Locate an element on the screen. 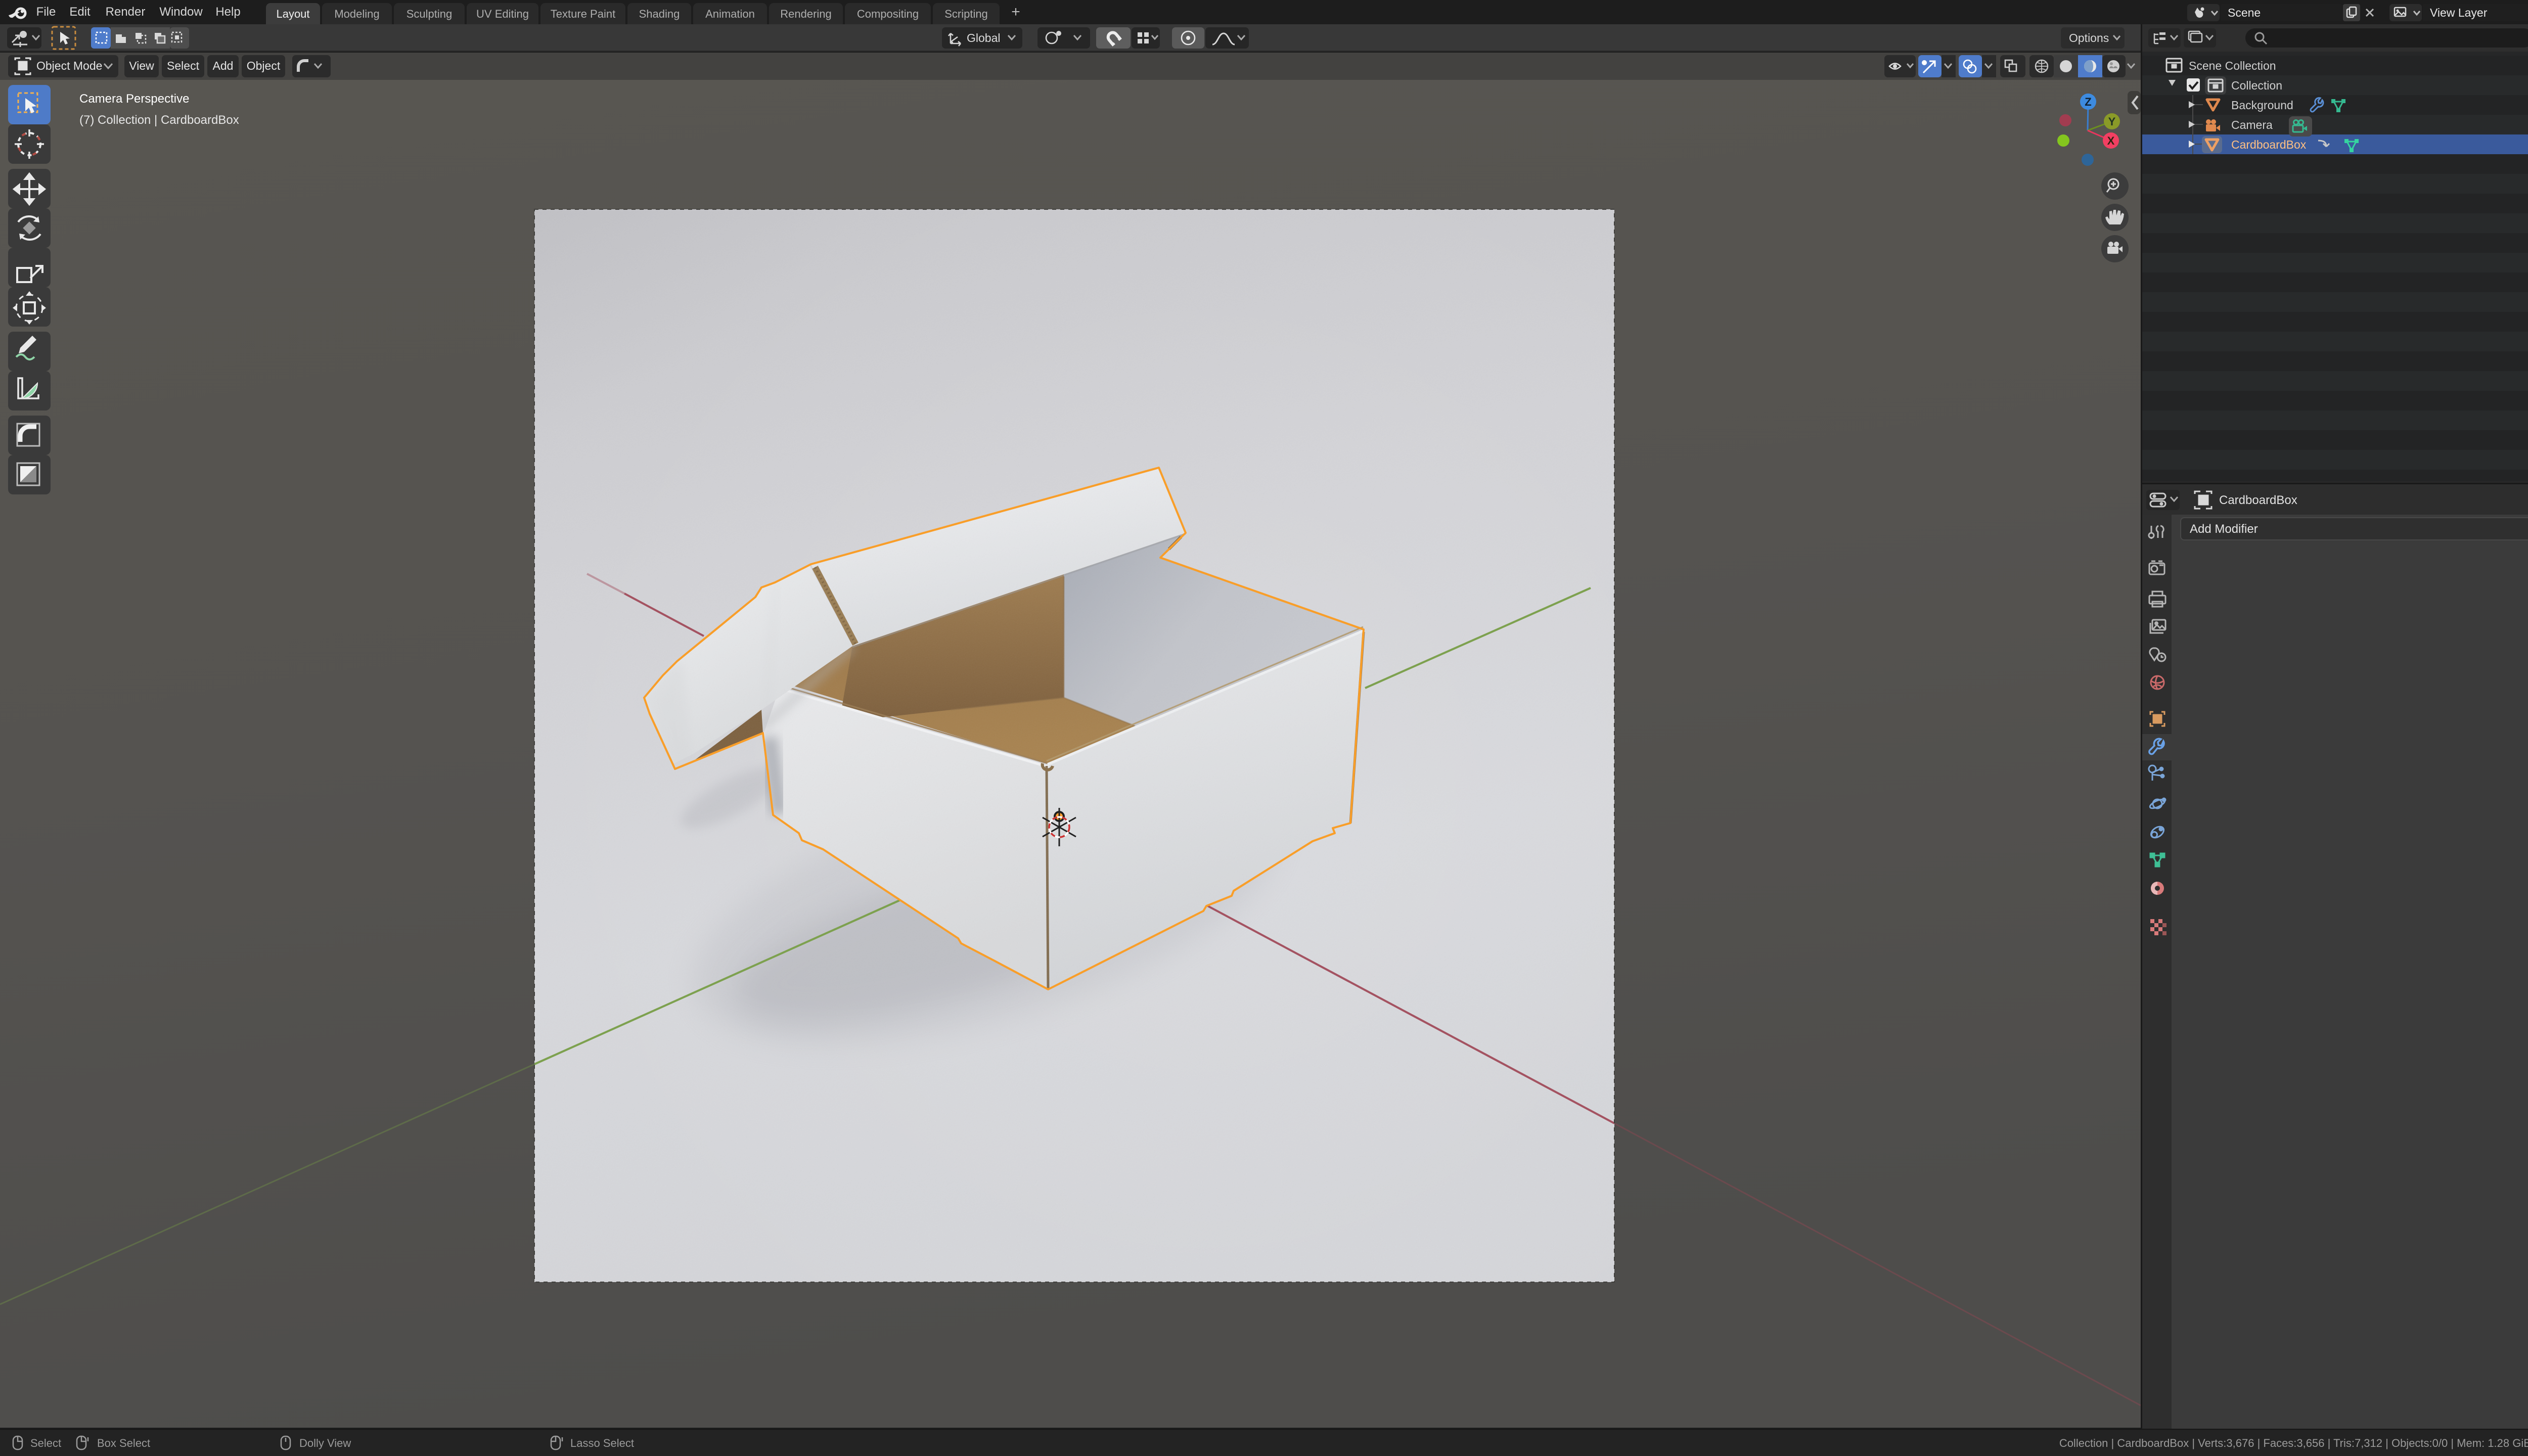 The width and height of the screenshot is (2528, 1456). svg-text: Object is located at coordinates (264, 65).